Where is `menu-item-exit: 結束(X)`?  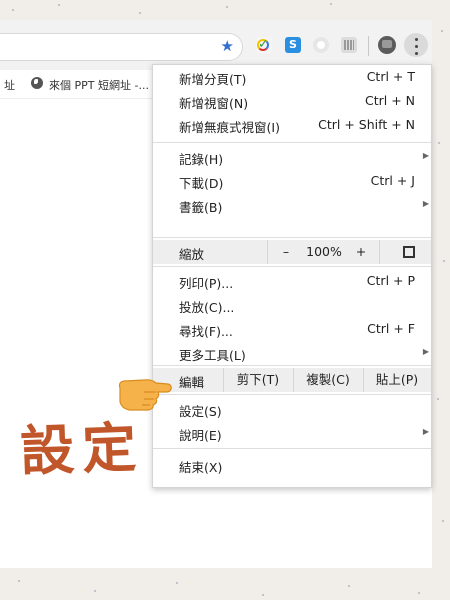 menu-item-exit: 結束(X) is located at coordinates (292, 465).